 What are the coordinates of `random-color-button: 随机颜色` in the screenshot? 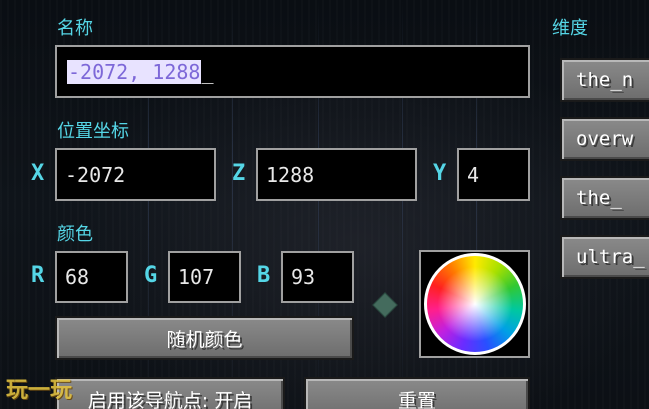 It's located at (204, 338).